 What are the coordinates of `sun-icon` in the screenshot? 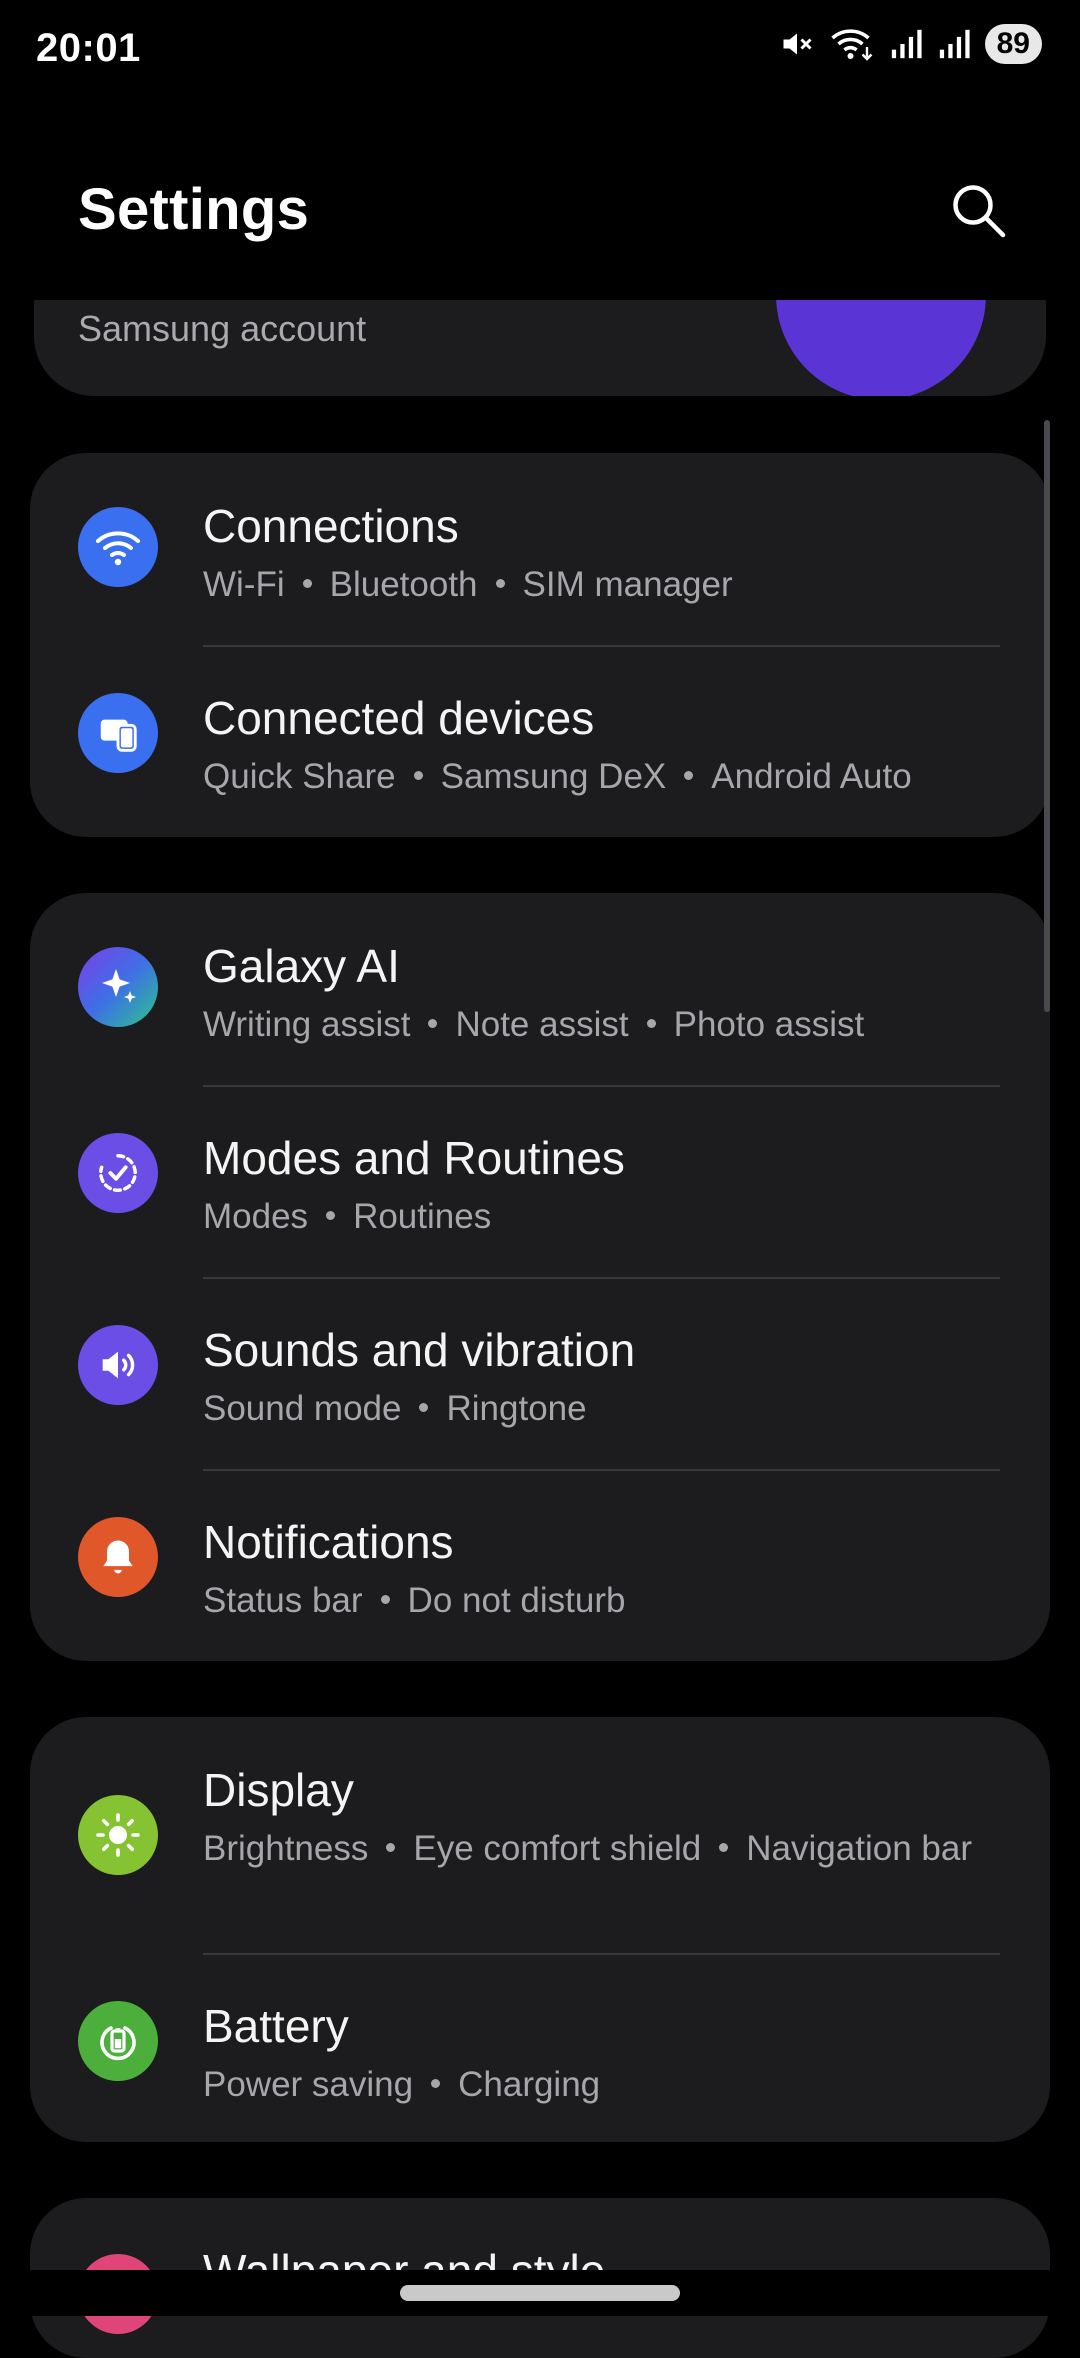 It's located at (118, 1835).